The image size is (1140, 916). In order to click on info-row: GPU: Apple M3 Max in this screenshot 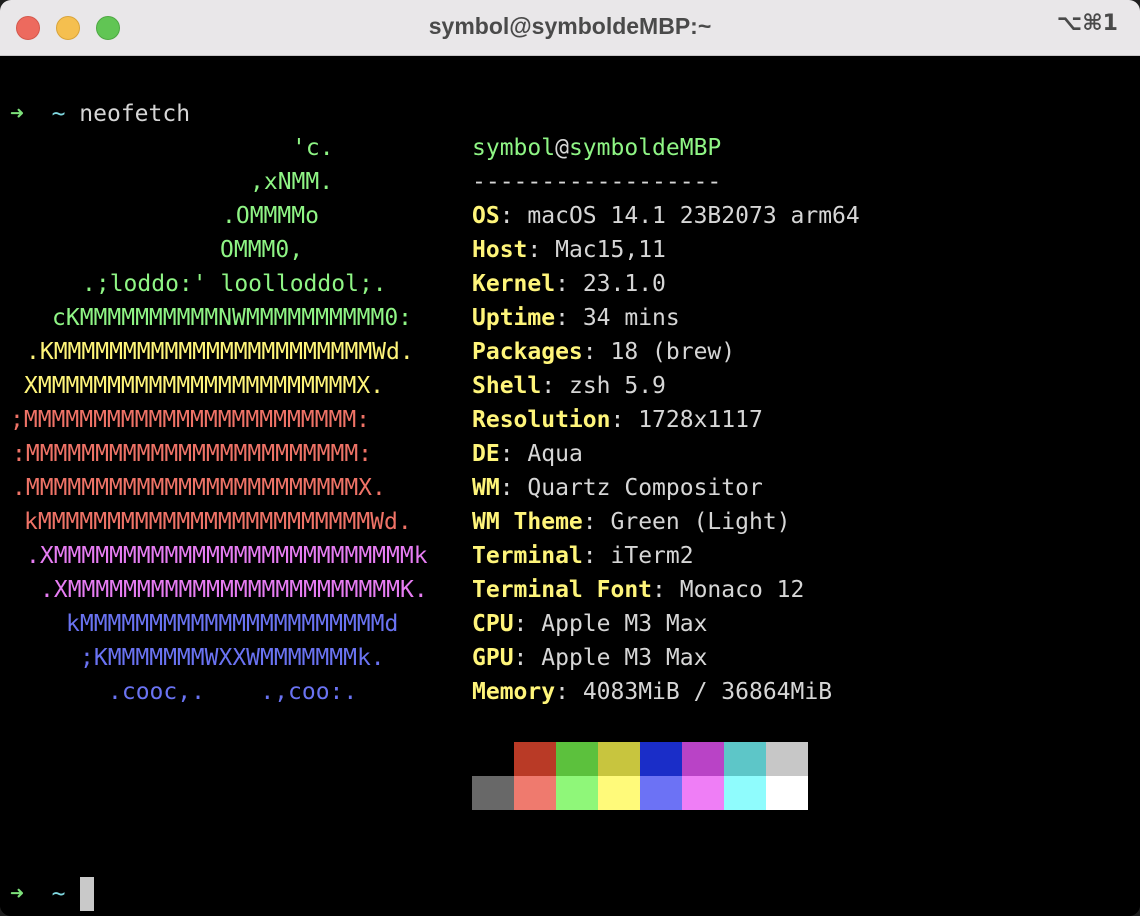, I will do `click(589, 658)`.